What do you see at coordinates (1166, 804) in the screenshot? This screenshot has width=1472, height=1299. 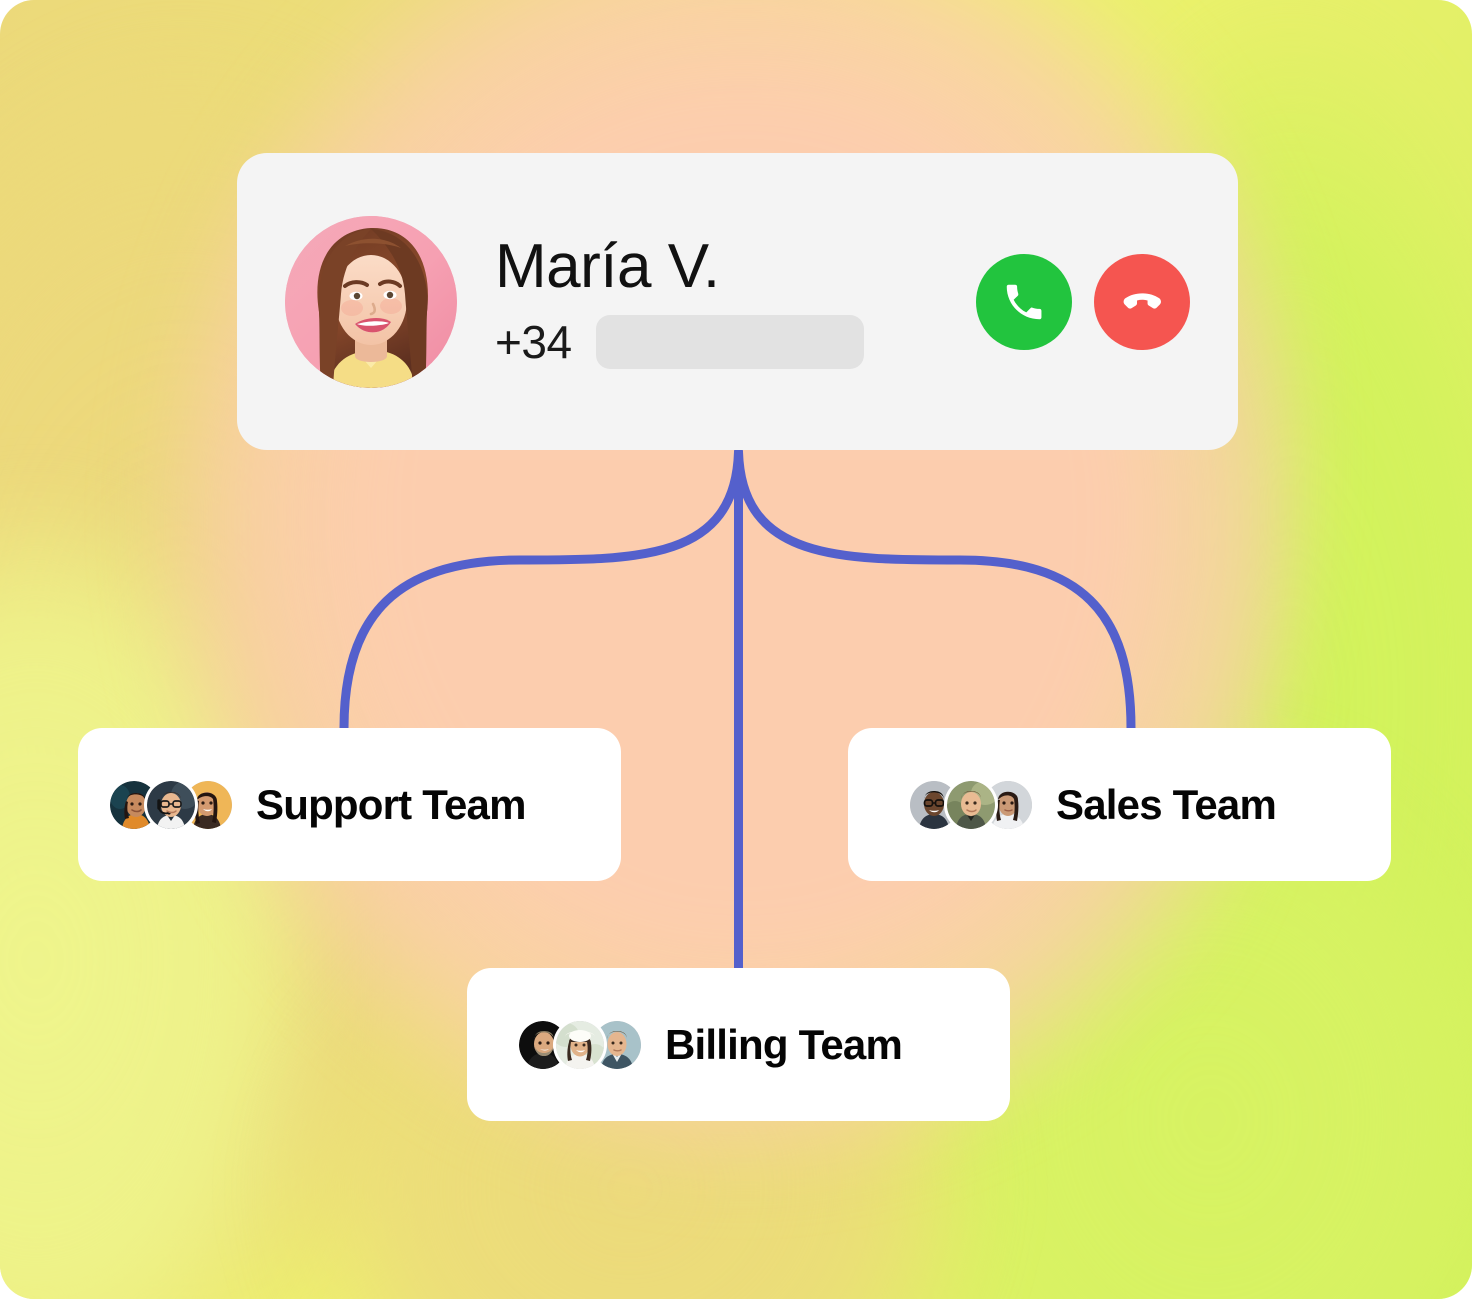 I see `team-label-sales: Sales Team` at bounding box center [1166, 804].